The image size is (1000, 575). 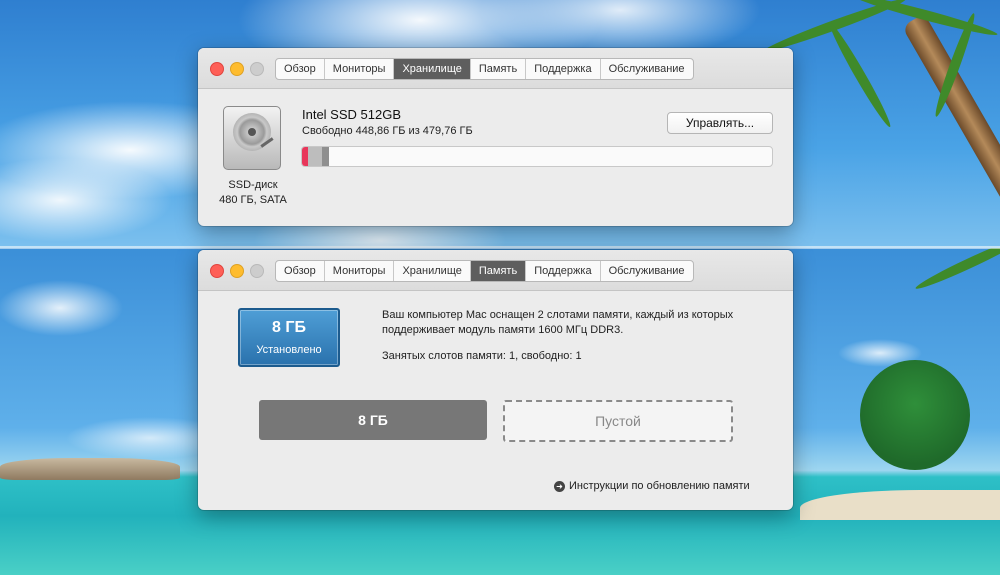 What do you see at coordinates (387, 131) in the screenshot?
I see `disk-free-space: Свободно 448,86 ГБ из 479,76 ГБ` at bounding box center [387, 131].